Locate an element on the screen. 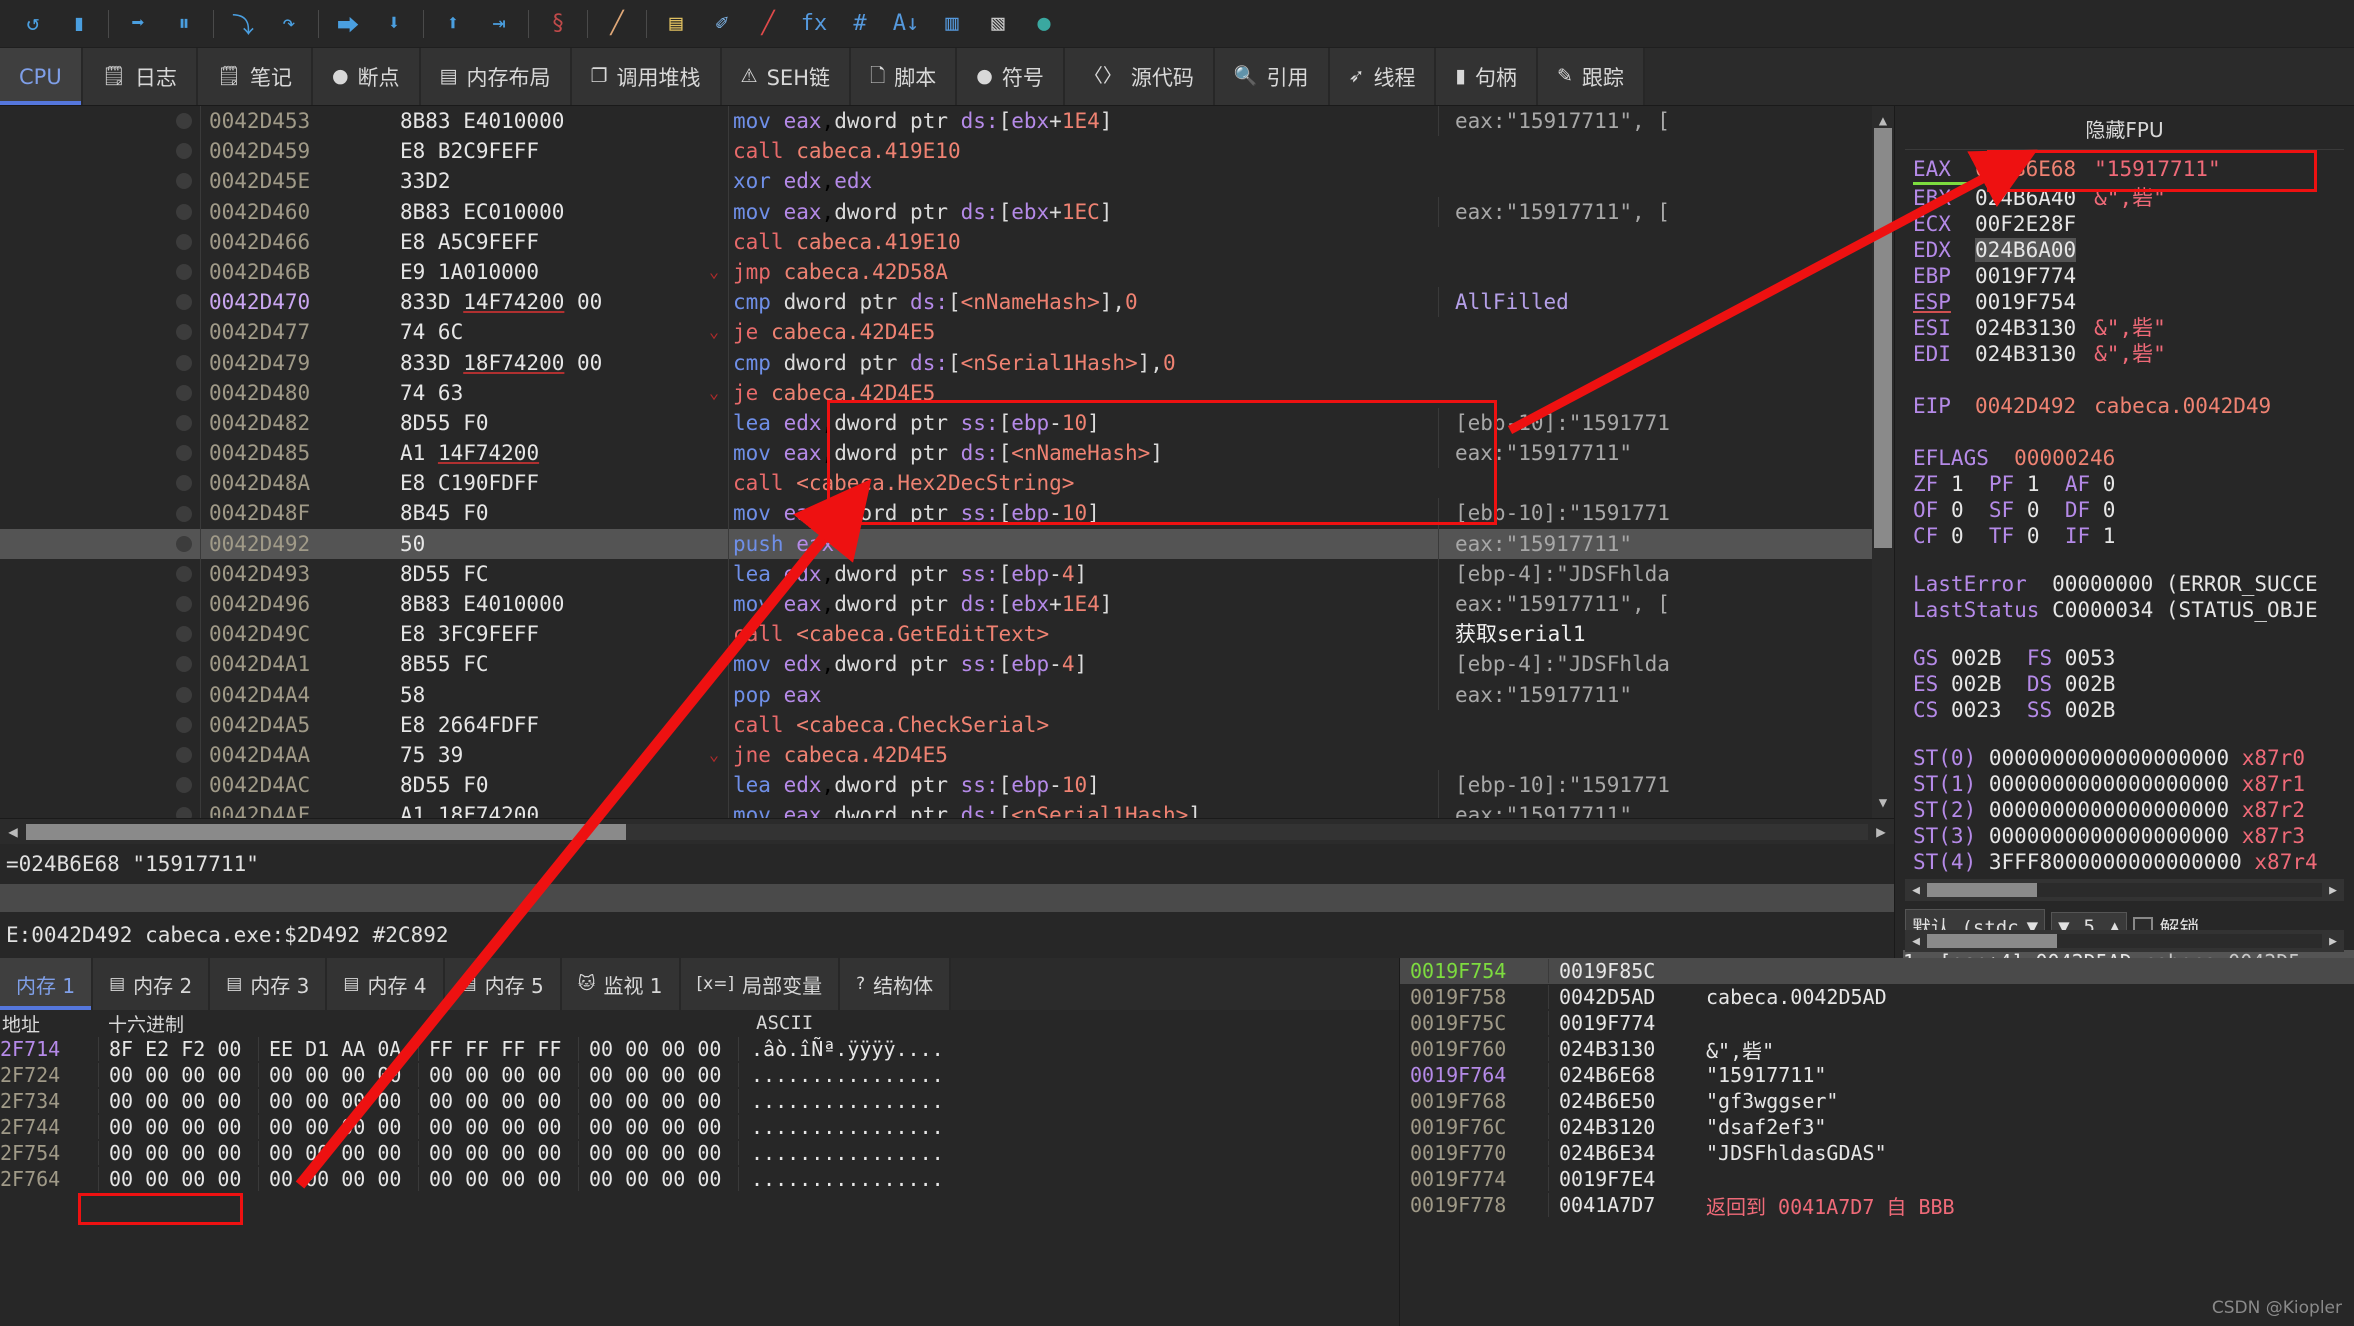 The image size is (2354, 1326). segment-row: CS 0023 SS 002B is located at coordinates (2133, 710).